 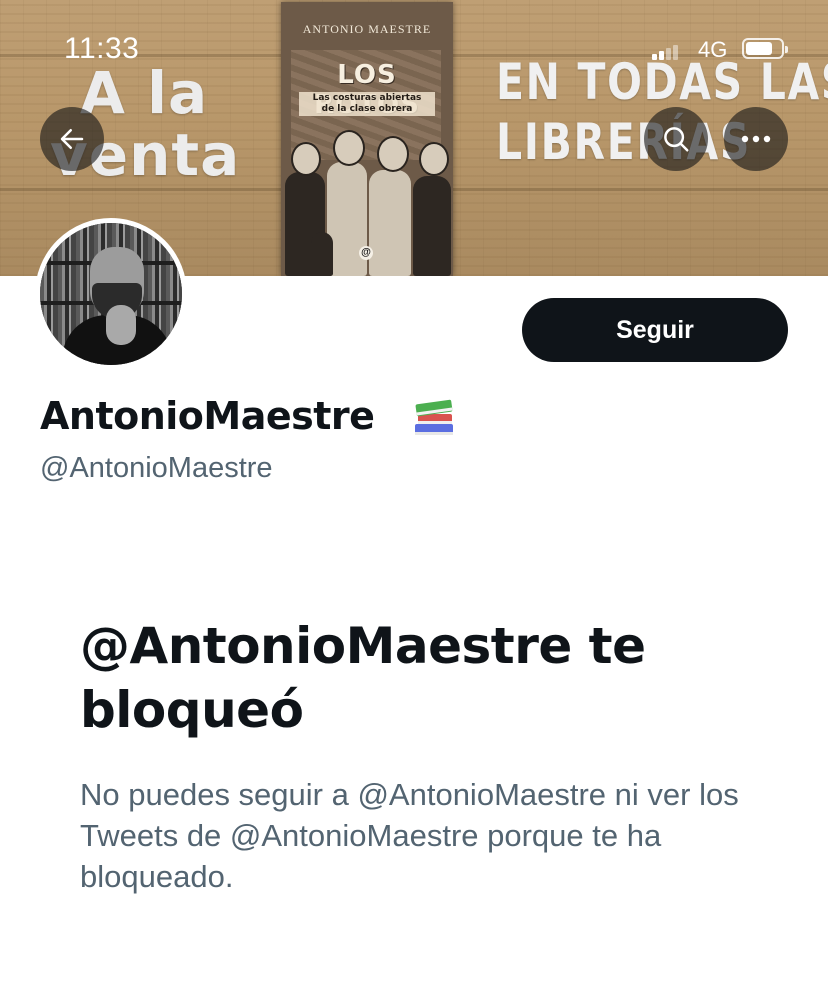 I want to click on profile-handle: @AntonioMaestre, so click(x=156, y=468).